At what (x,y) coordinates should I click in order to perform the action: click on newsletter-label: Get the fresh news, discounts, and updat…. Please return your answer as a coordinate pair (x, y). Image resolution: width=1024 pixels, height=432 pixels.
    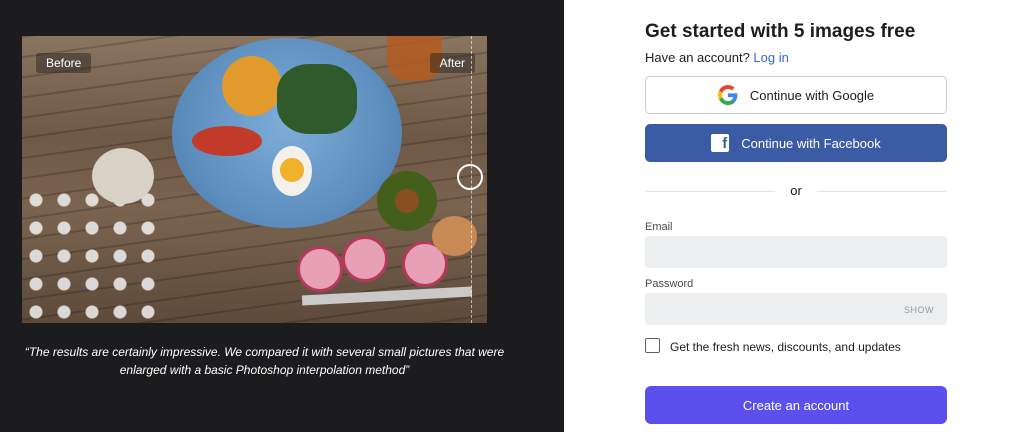
    Looking at the image, I should click on (785, 347).